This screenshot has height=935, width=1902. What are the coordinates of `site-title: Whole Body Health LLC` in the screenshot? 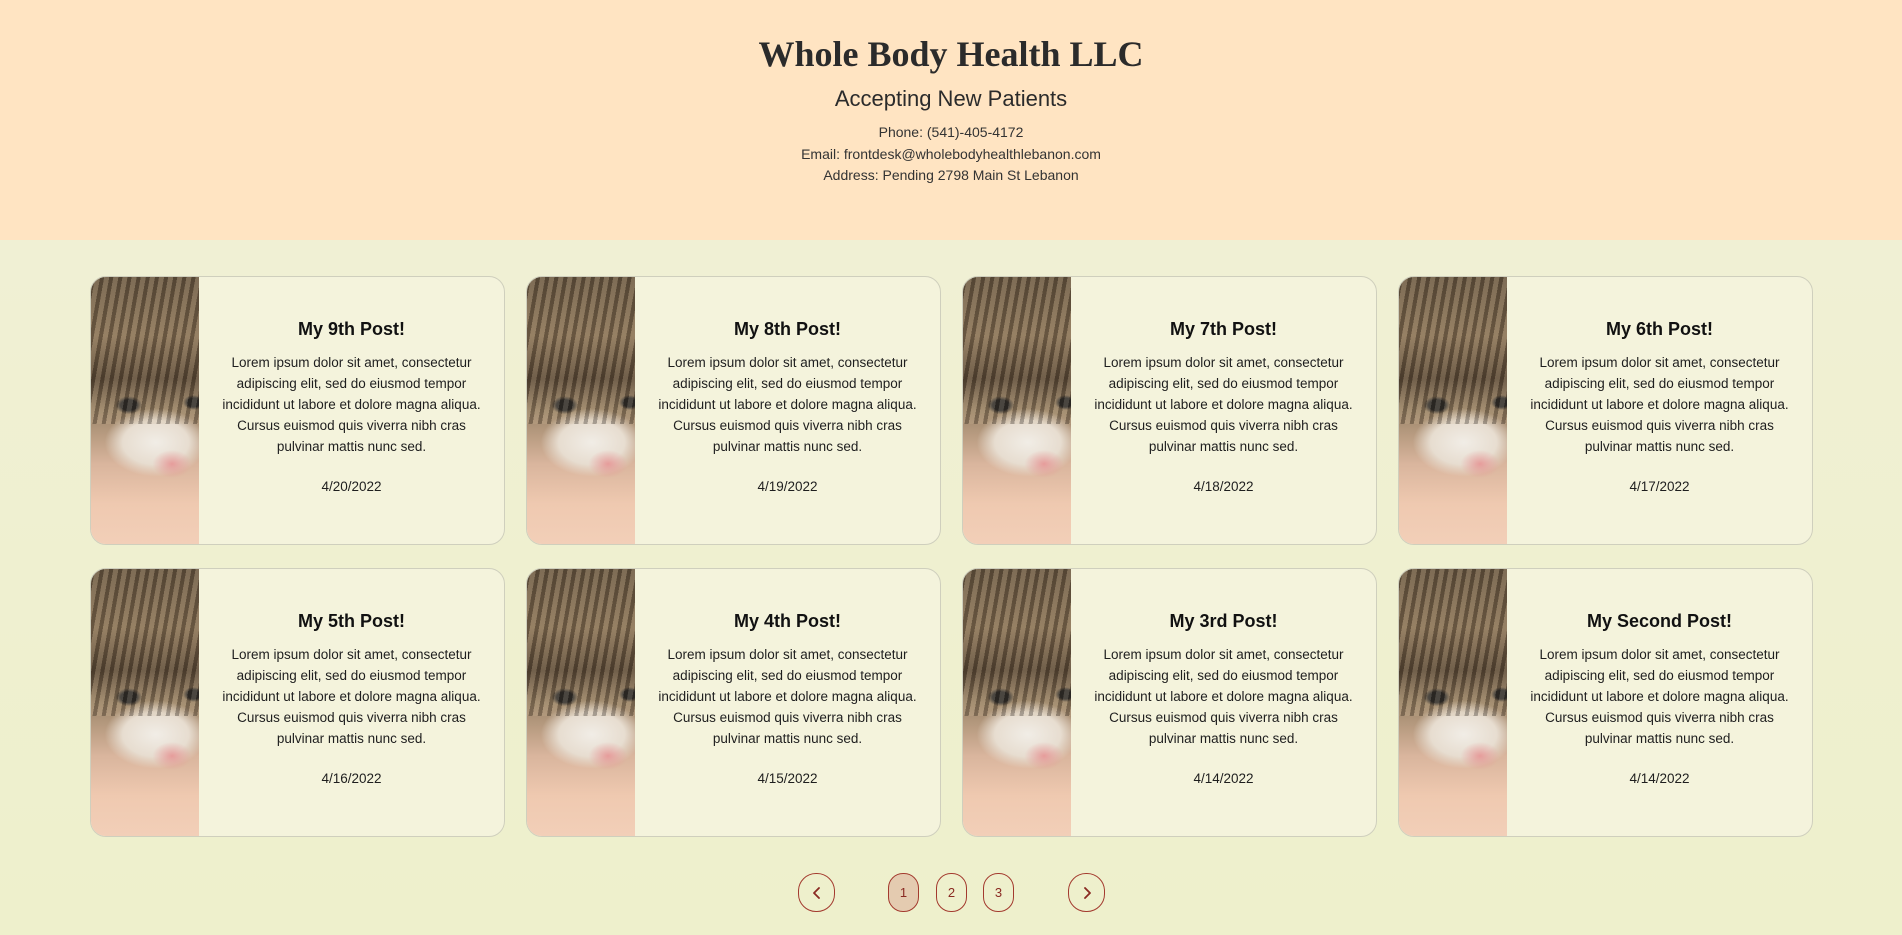 It's located at (951, 54).